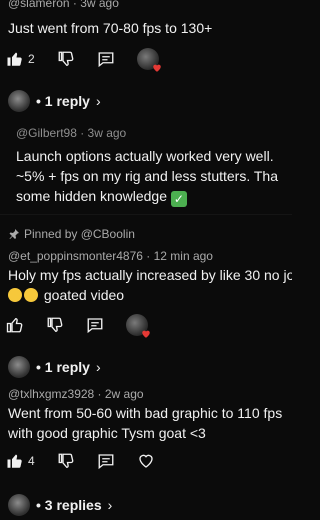 The height and width of the screenshot is (520, 320). Describe the element at coordinates (31, 59) in the screenshot. I see `like-count: 2` at that location.